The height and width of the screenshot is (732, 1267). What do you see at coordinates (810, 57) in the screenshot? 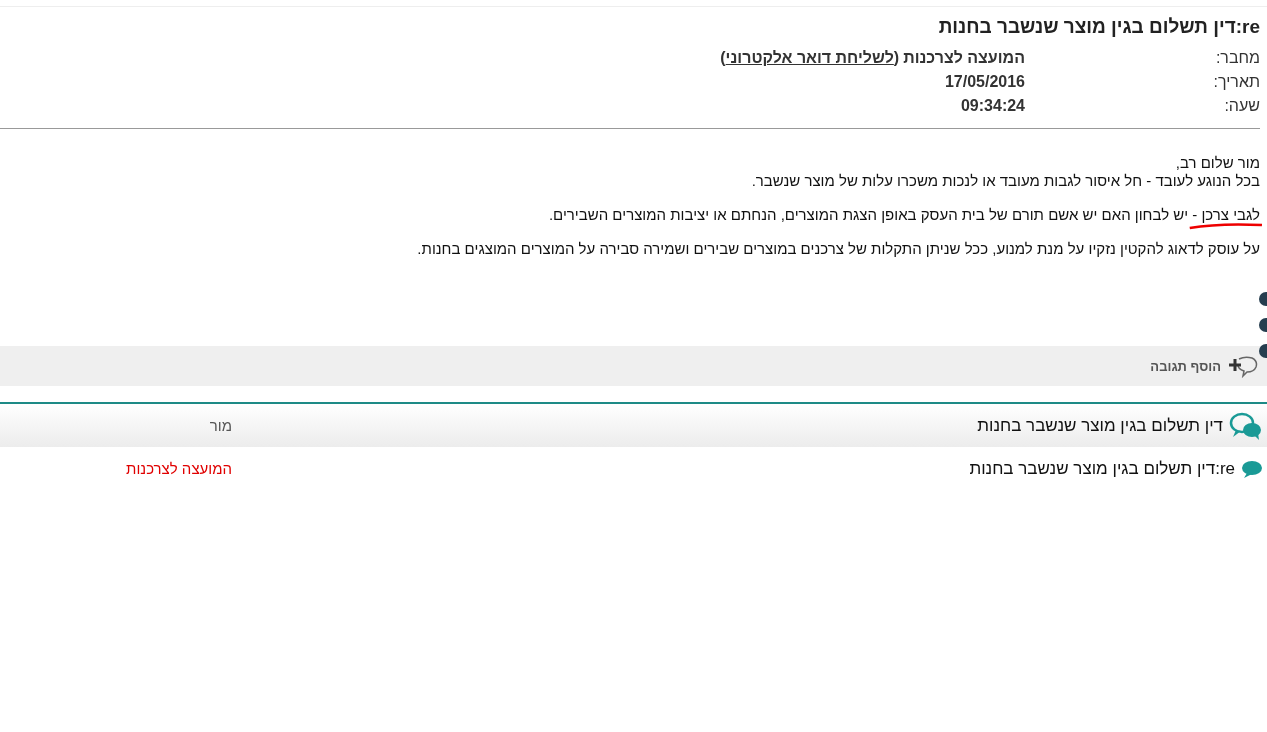
I see `email-link: (לשליחת דואר אלקטרוני)` at bounding box center [810, 57].